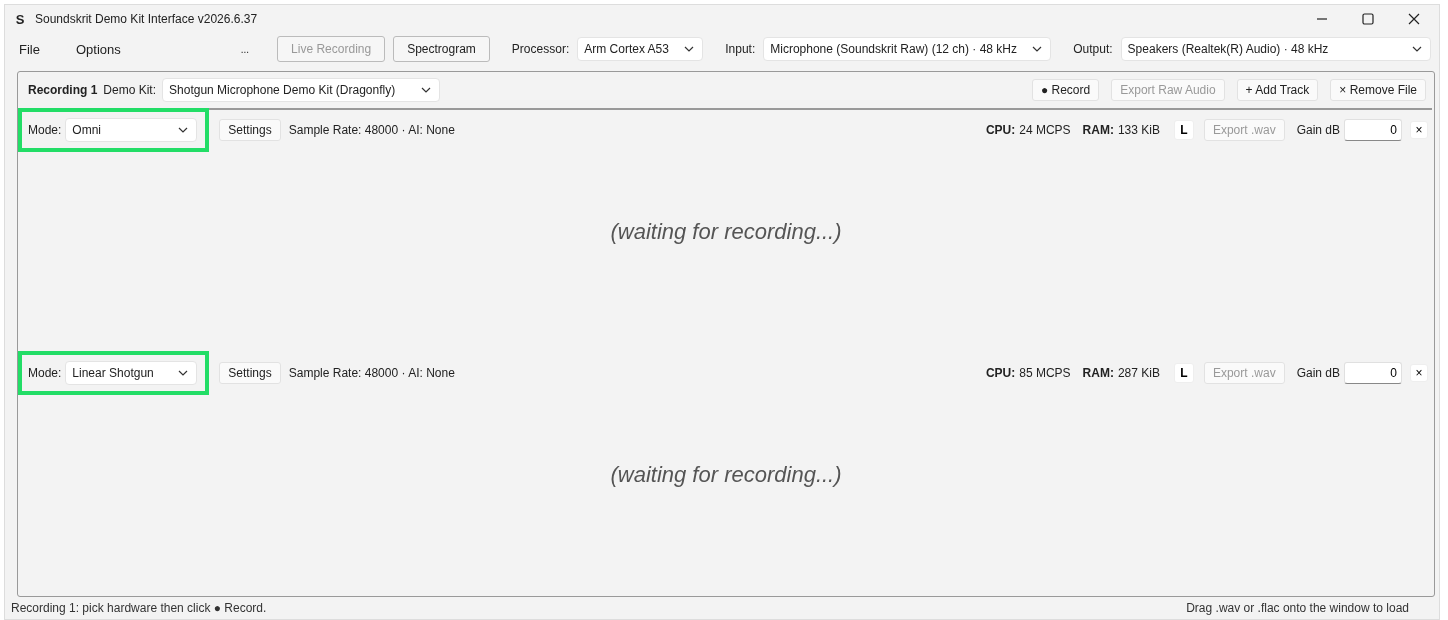 This screenshot has width=1448, height=620. I want to click on action-button: × Remove File, so click(1378, 90).